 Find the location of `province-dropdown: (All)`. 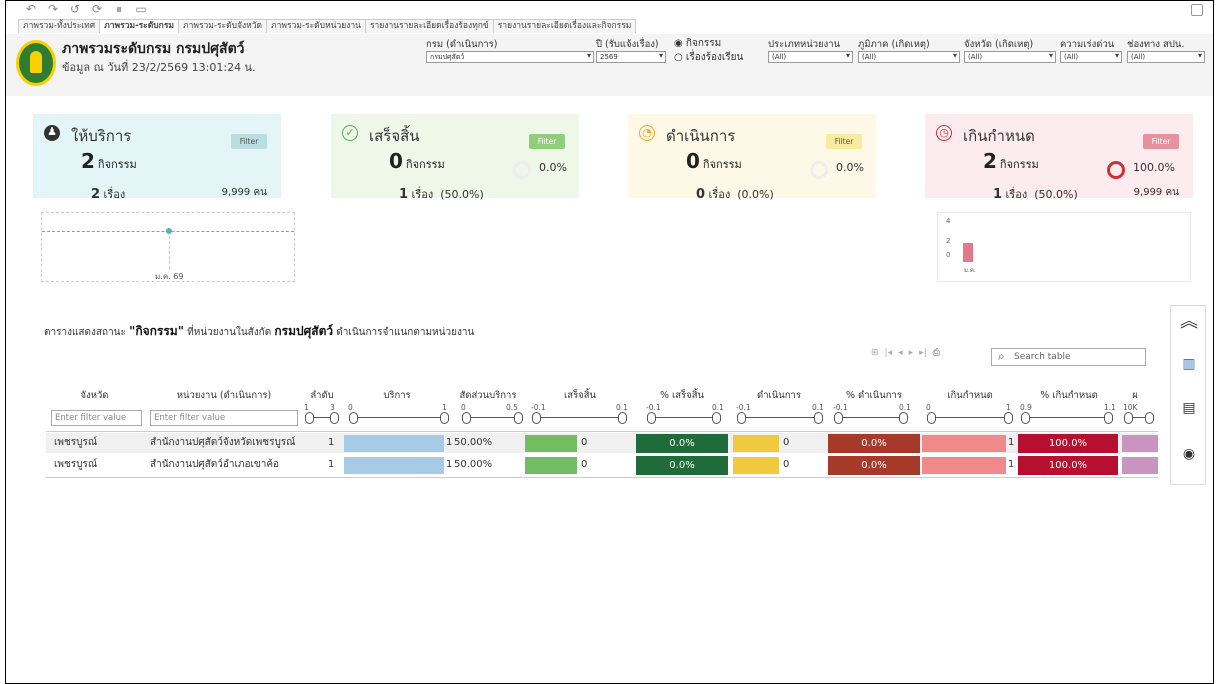

province-dropdown: (All) is located at coordinates (1010, 57).